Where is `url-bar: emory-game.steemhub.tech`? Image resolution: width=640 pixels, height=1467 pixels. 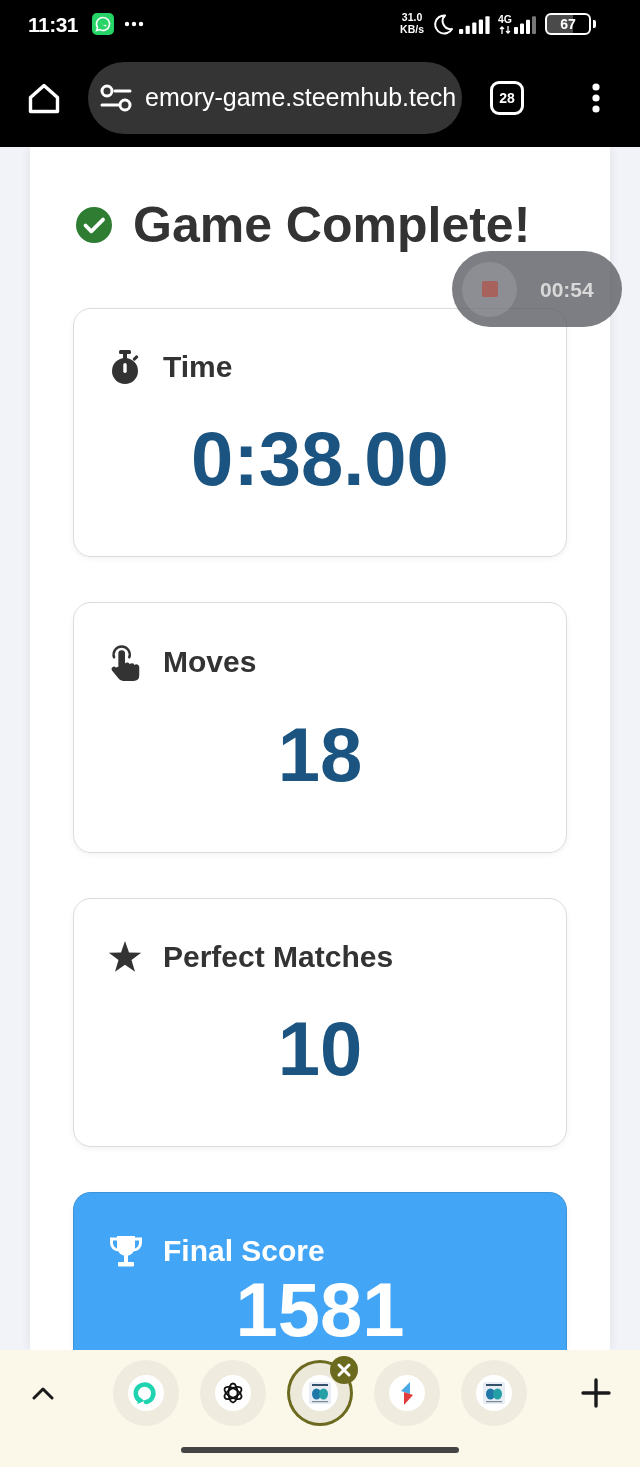
url-bar: emory-game.steemhub.tech is located at coordinates (275, 97).